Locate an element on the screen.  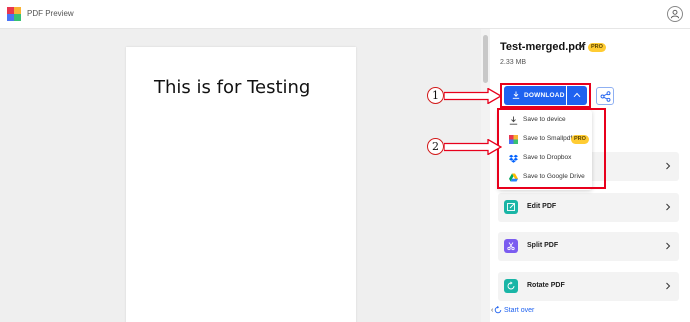
scrollbar-thumb is located at coordinates (485, 59).